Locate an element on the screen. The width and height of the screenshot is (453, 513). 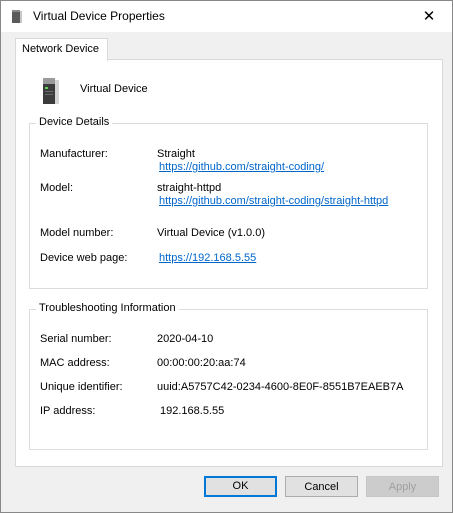
device-icon is located at coordinates (17, 16).